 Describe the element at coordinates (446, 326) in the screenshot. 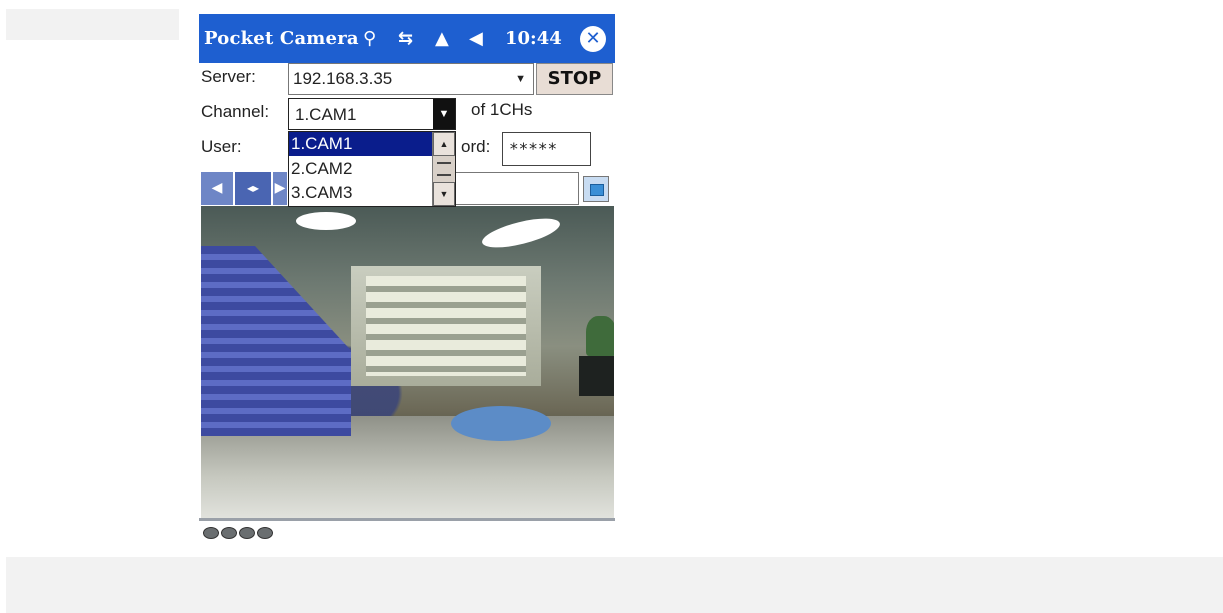

I see `video-blinds` at that location.